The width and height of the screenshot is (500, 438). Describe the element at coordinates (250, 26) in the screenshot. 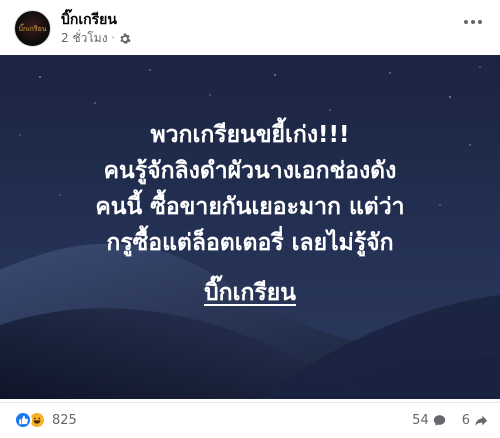

I see `post-header: บิ๊กเกรียน บิ๊กเกรียน 2 ชั่วโมง ·` at that location.